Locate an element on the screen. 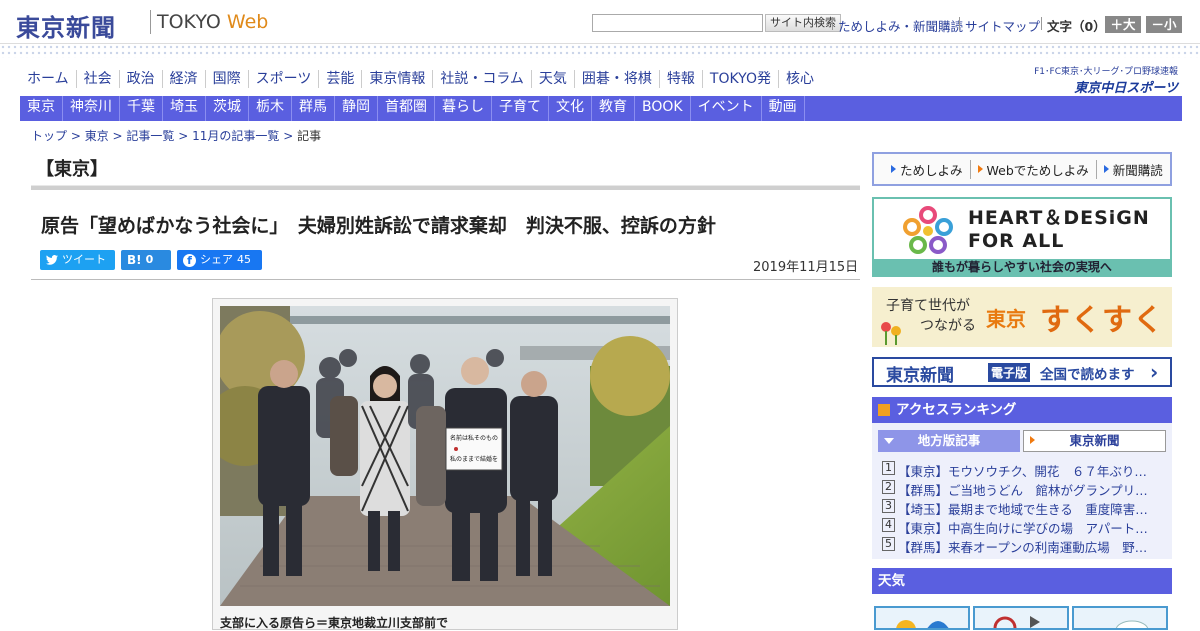 This screenshot has height=631, width=1200. logo-divider is located at coordinates (150, 22).